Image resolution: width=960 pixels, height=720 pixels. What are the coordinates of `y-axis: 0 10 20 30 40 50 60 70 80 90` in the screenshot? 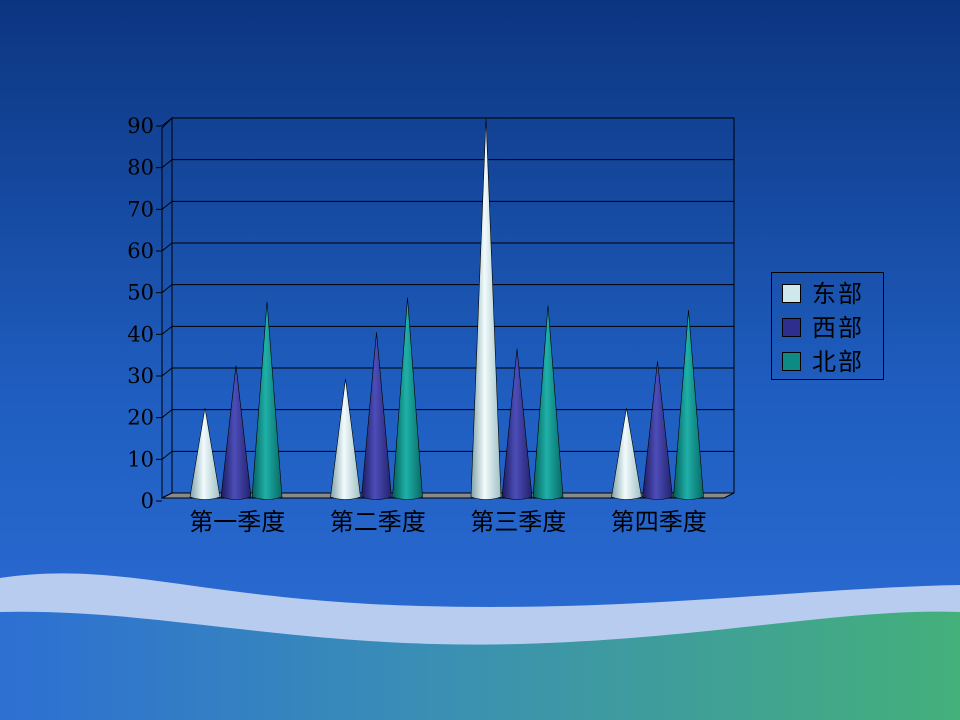 It's located at (144, 313).